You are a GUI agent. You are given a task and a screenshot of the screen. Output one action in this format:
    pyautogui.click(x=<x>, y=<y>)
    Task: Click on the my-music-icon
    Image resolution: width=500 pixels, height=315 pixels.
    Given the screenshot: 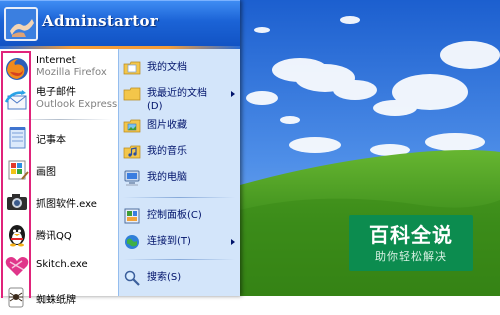 What is the action you would take?
    pyautogui.click(x=132, y=152)
    